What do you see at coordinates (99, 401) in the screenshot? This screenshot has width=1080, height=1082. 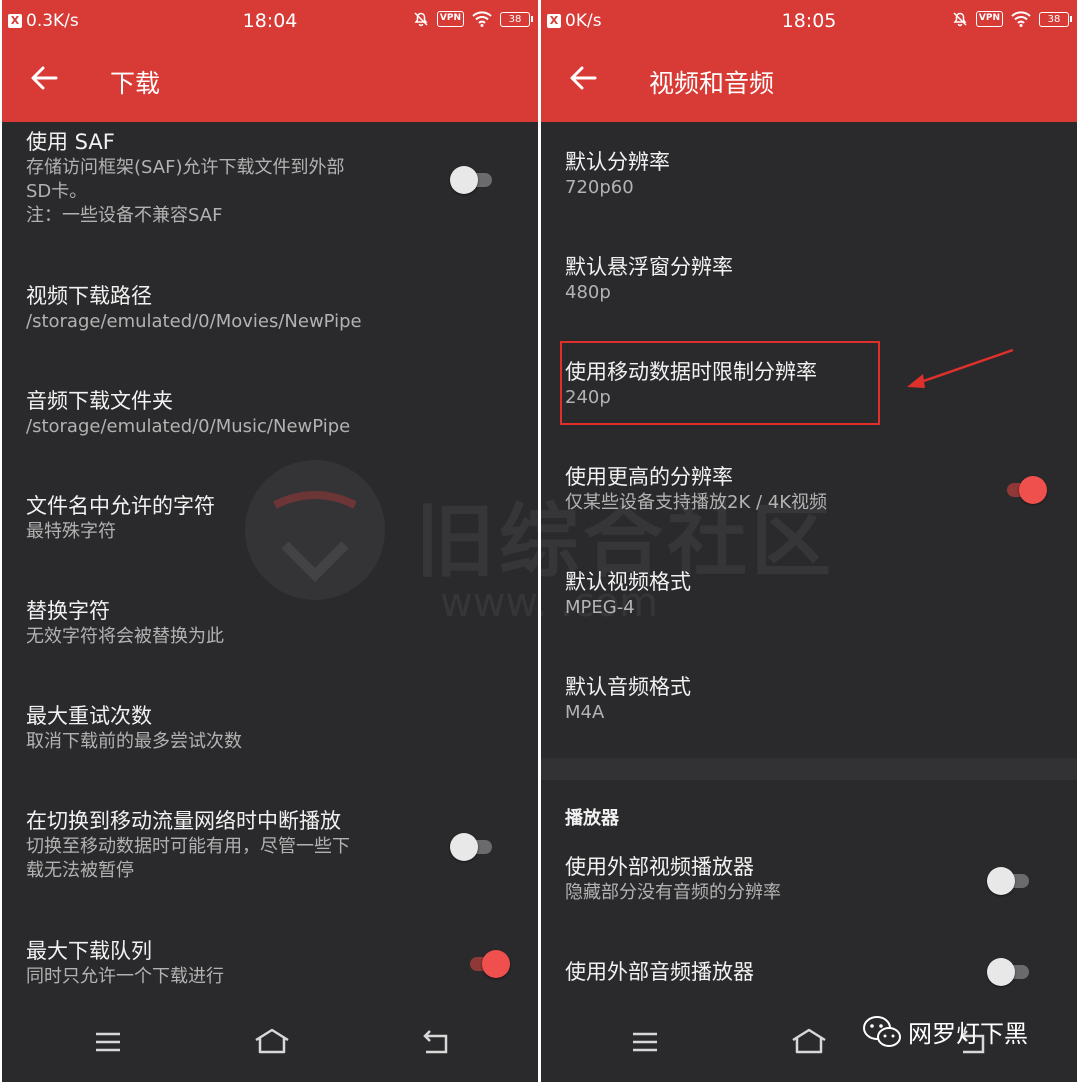 I see `pref-title: 音频下载文件夹` at bounding box center [99, 401].